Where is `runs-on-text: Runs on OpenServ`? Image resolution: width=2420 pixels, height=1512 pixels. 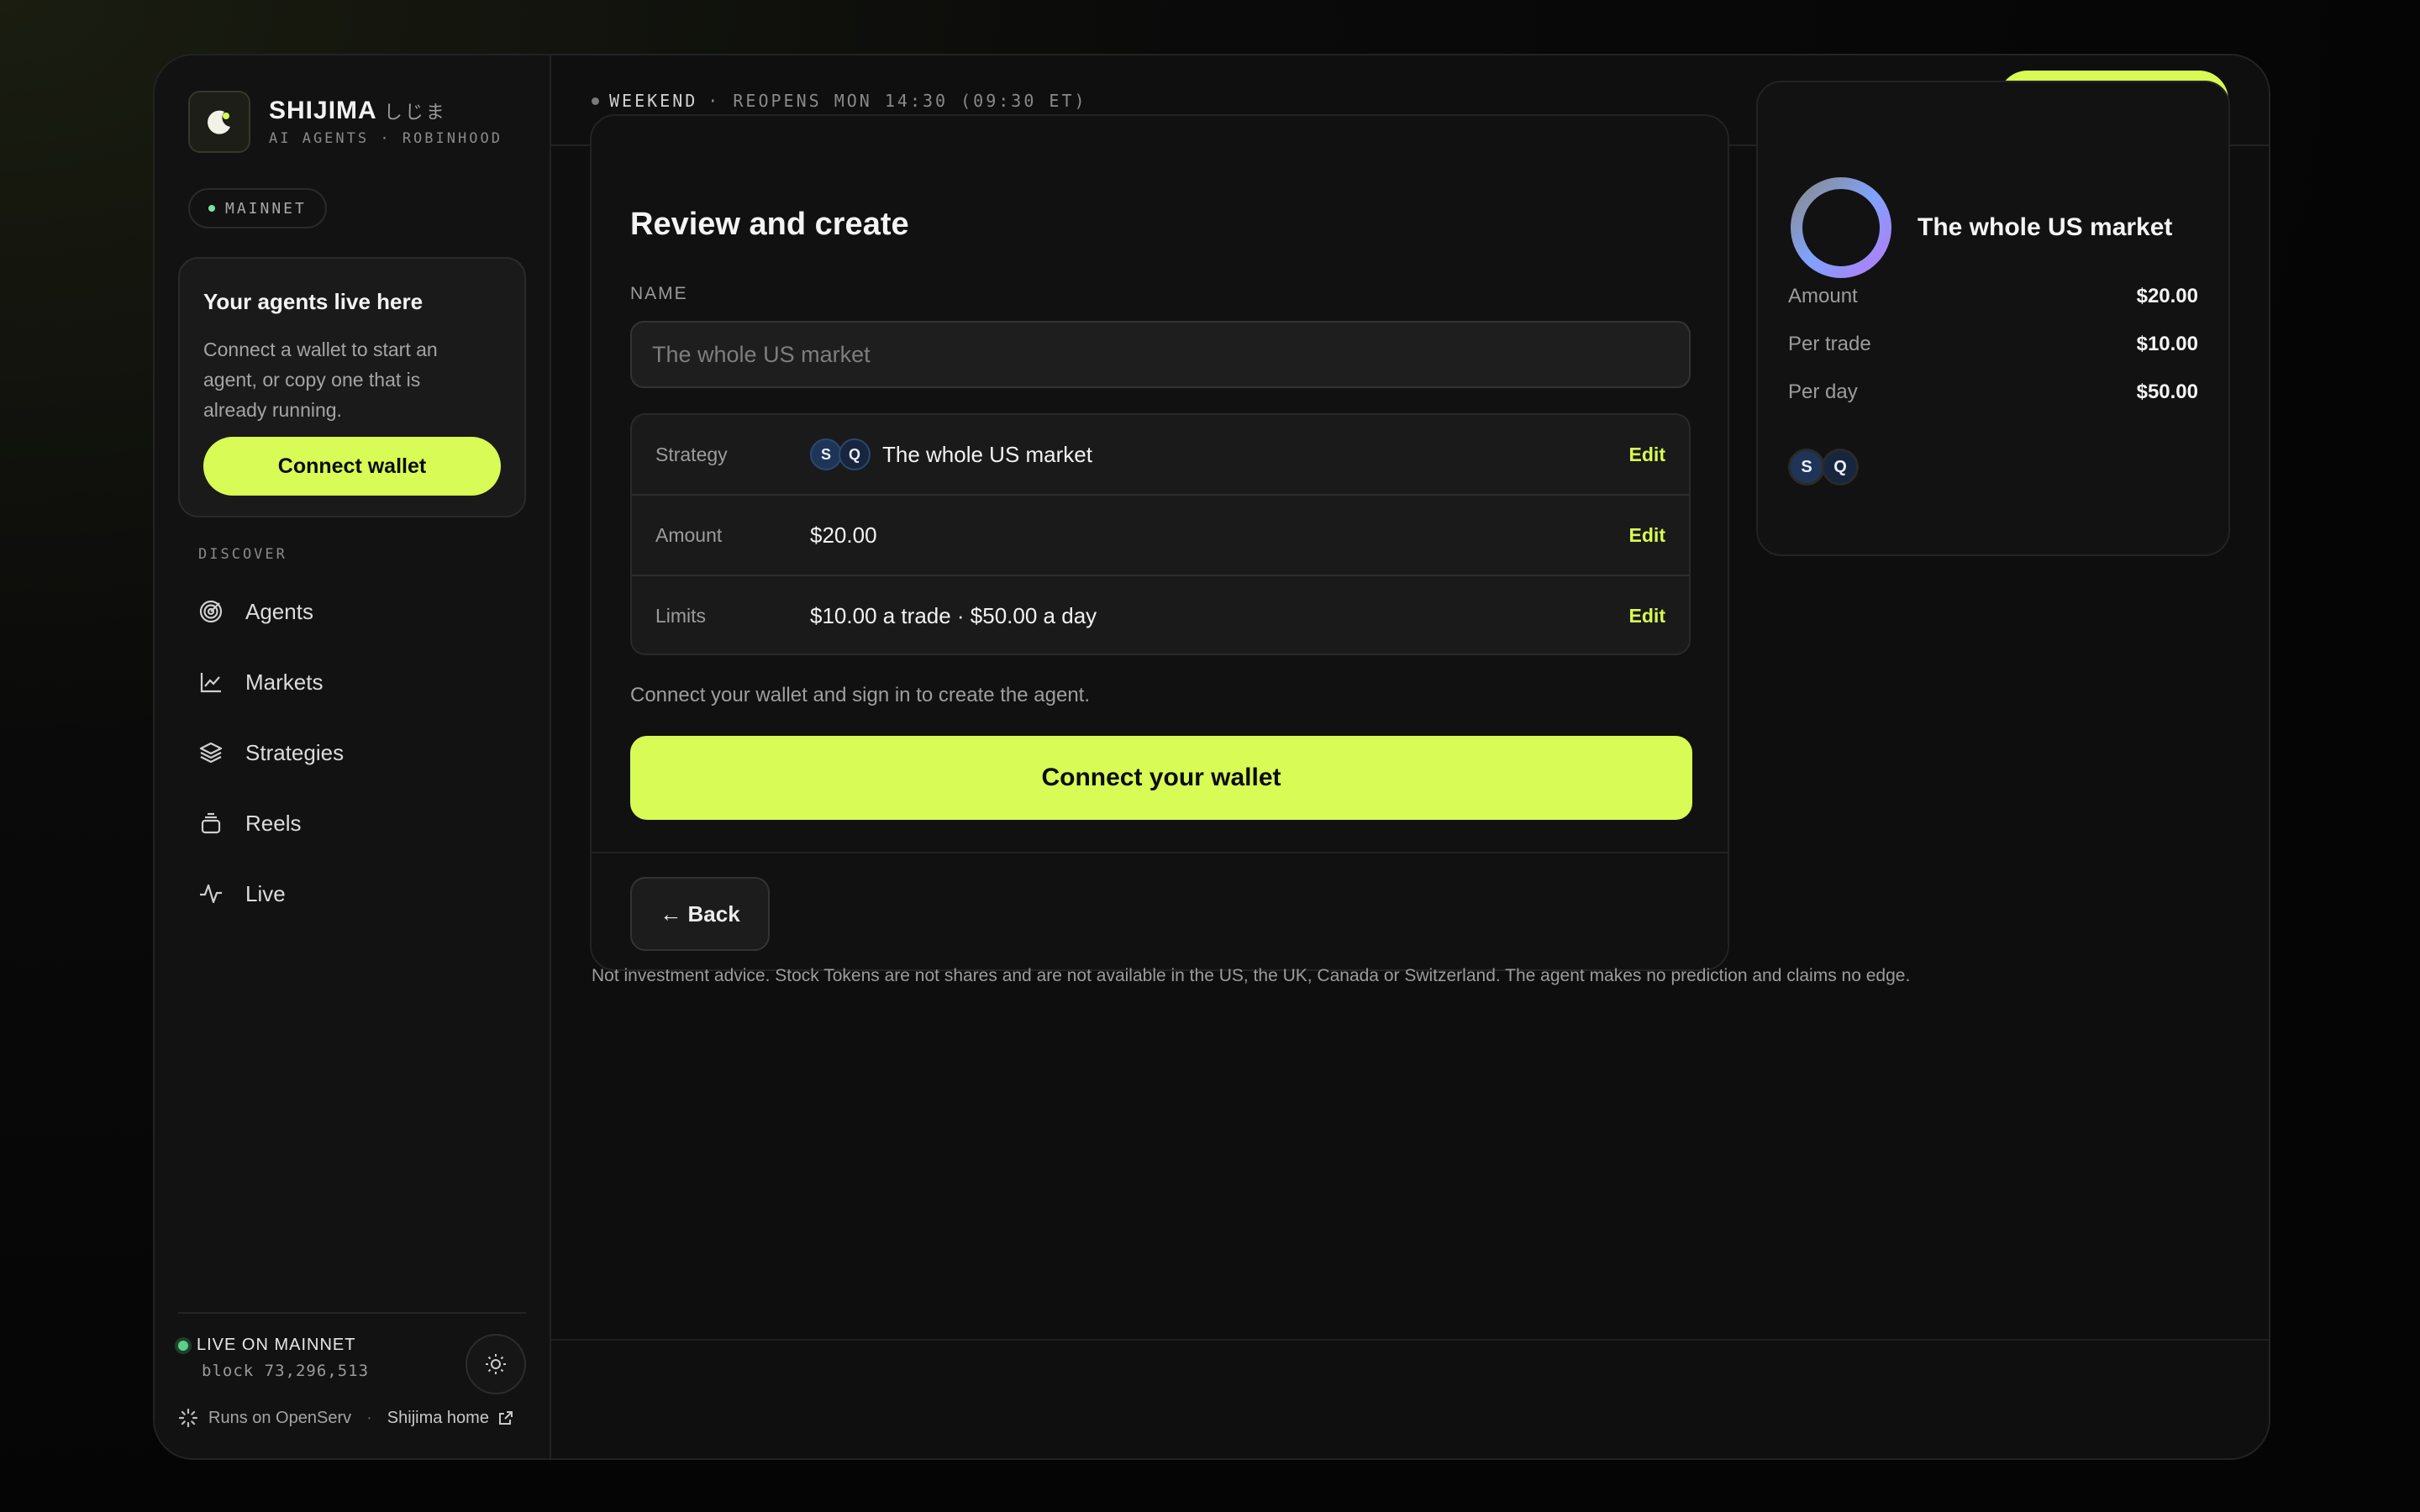 runs-on-text: Runs on OpenServ is located at coordinates (280, 1417).